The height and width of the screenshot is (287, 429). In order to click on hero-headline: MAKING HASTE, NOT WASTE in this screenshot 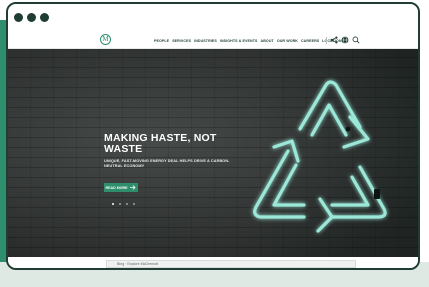, I will do `click(160, 143)`.